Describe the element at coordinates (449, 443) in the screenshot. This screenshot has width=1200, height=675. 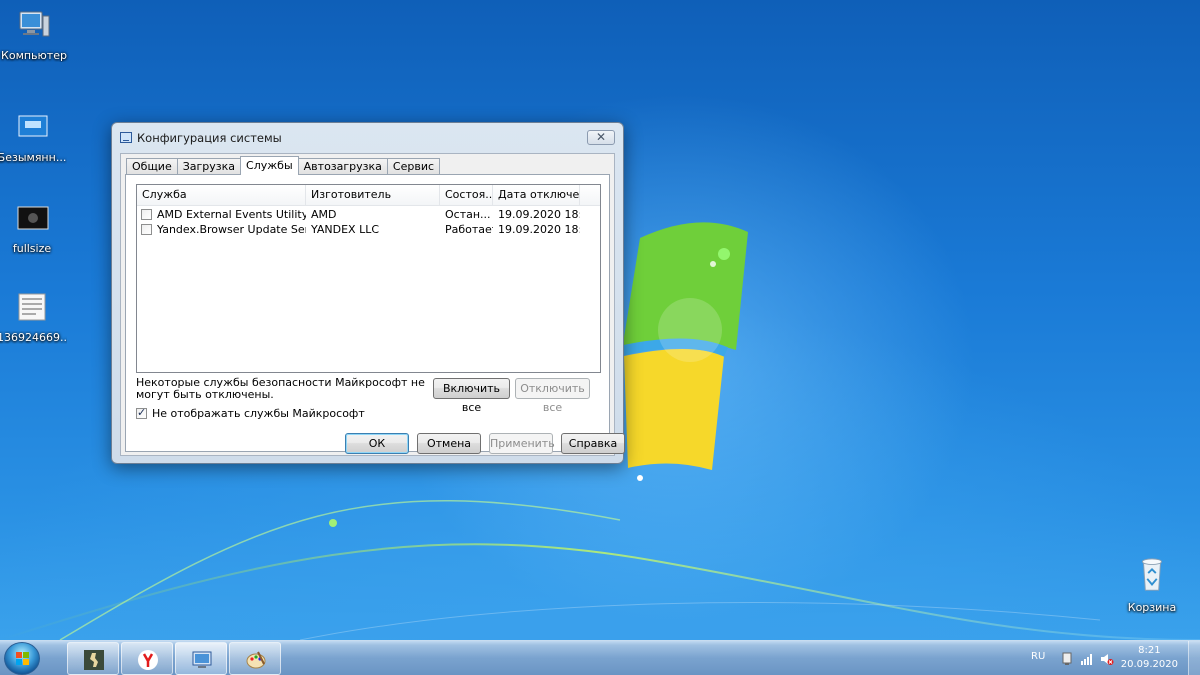
I see `cancel-button: Отмена` at that location.